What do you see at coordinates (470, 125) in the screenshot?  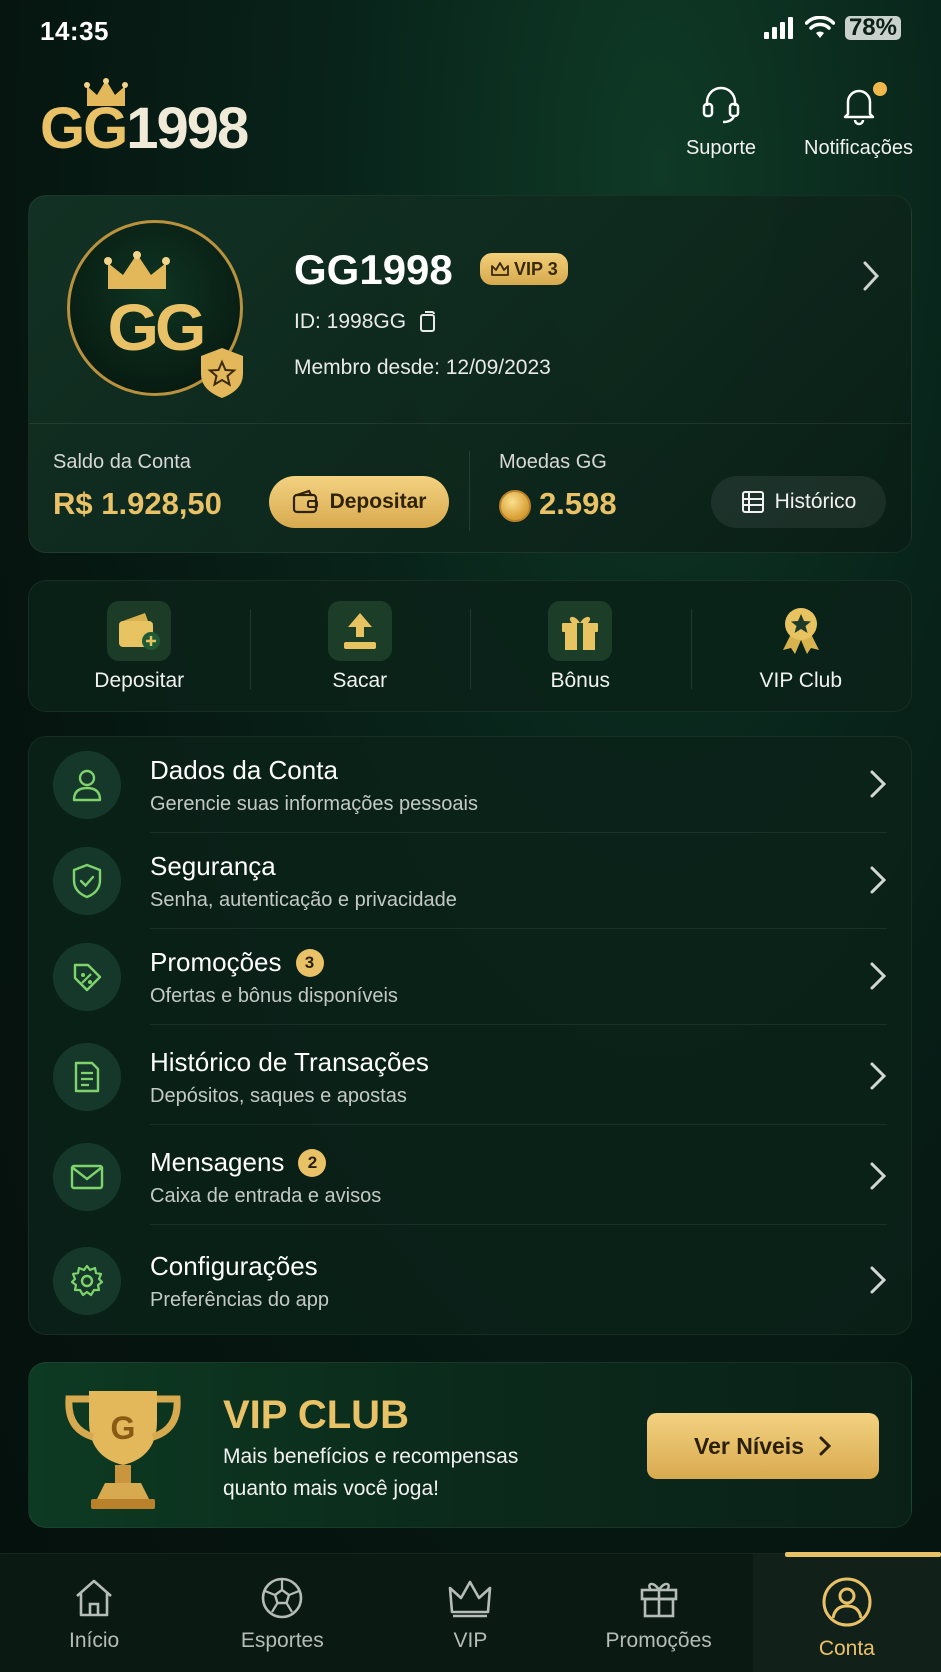 I see `app-header: GG1998 Suporte Notificações` at bounding box center [470, 125].